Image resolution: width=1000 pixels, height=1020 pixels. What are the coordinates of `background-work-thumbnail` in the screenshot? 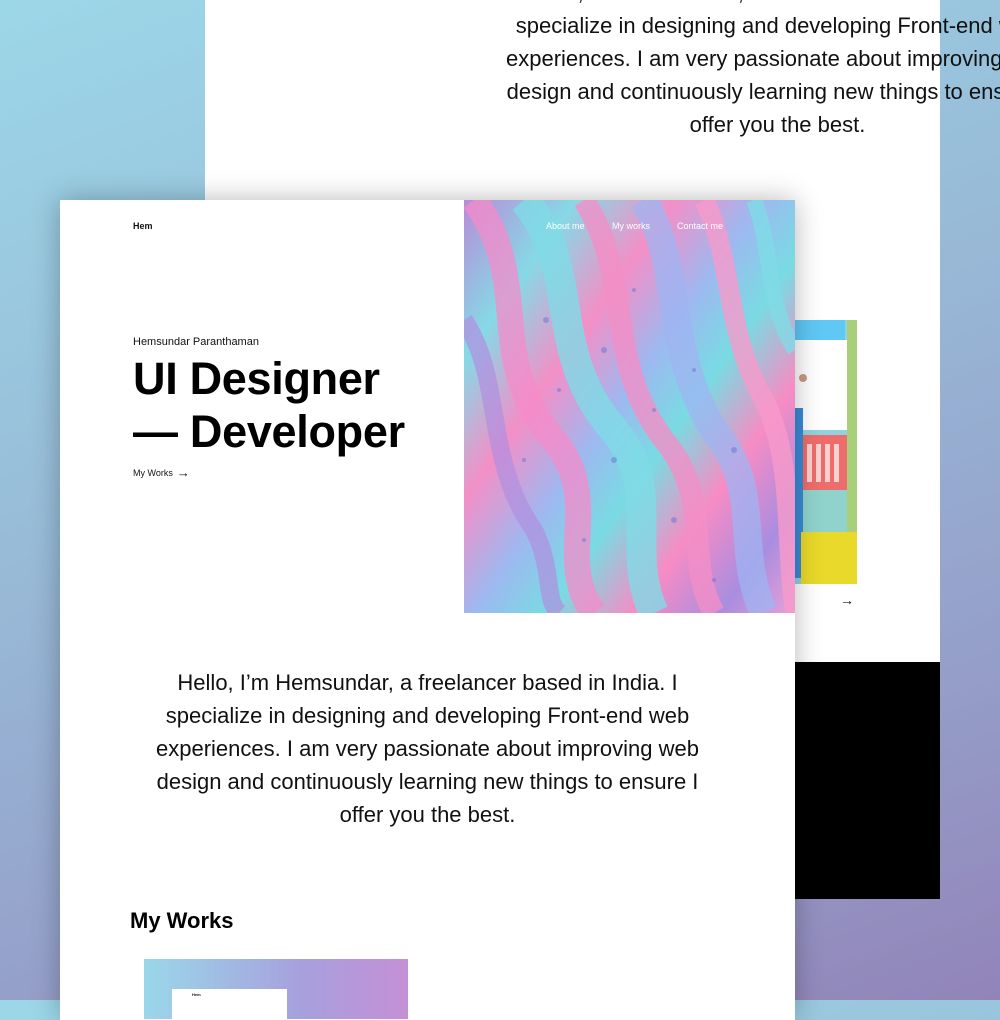 It's located at (826, 452).